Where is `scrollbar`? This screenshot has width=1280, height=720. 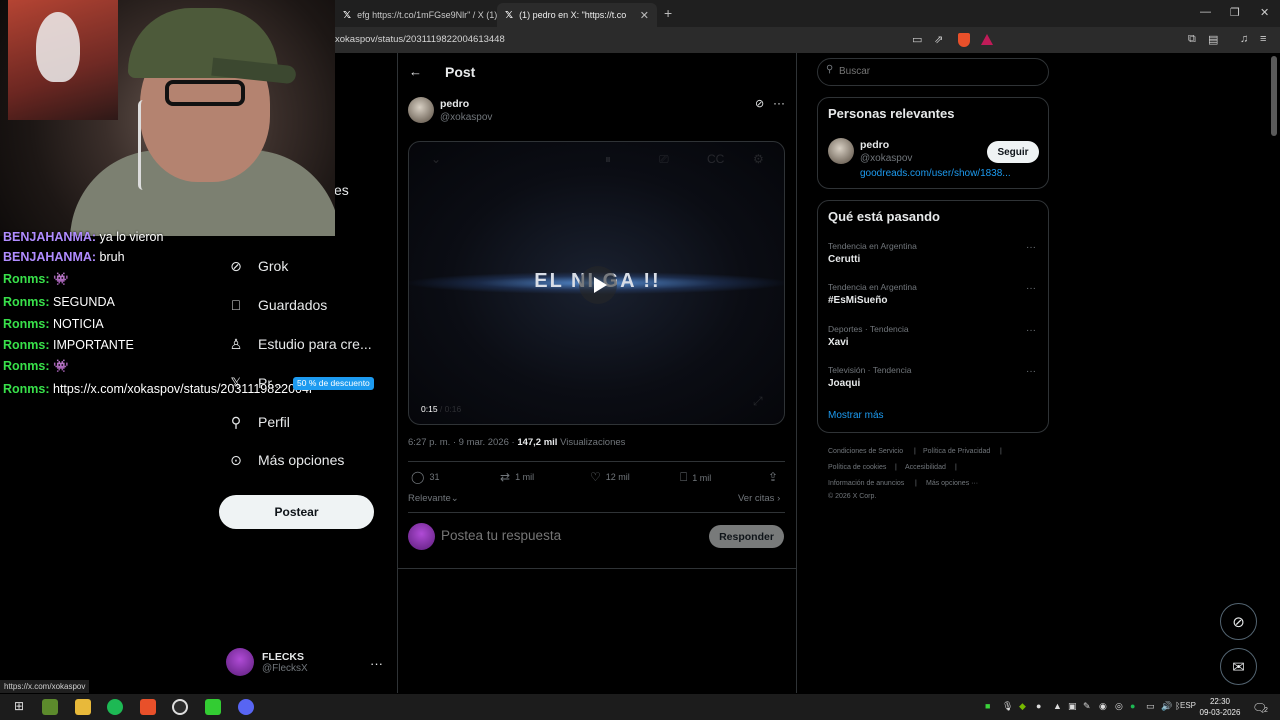 scrollbar is located at coordinates (1274, 96).